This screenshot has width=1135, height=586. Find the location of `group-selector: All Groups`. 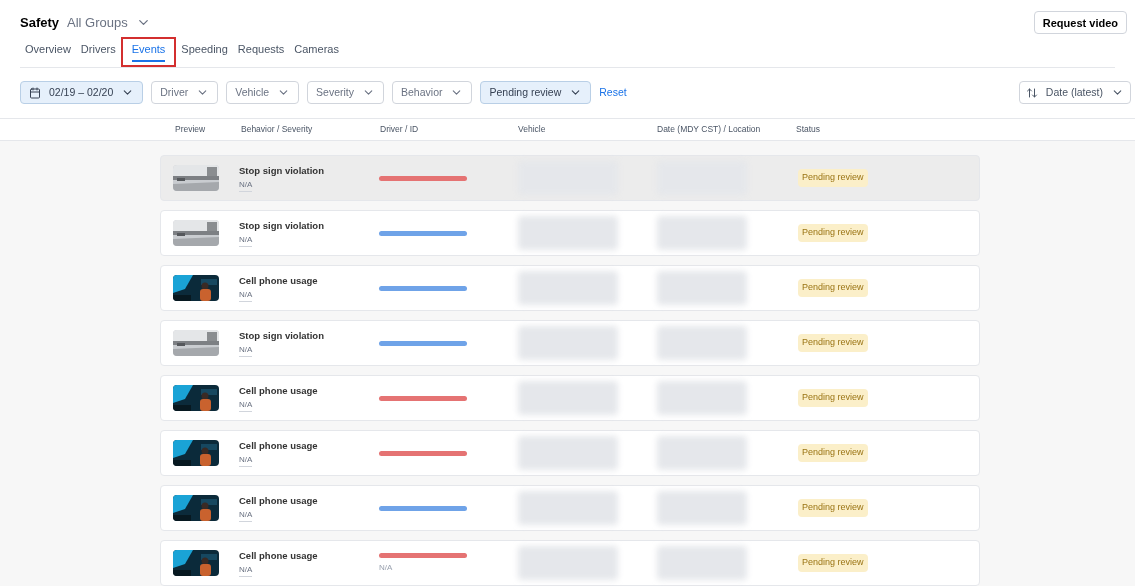

group-selector: All Groups is located at coordinates (109, 23).